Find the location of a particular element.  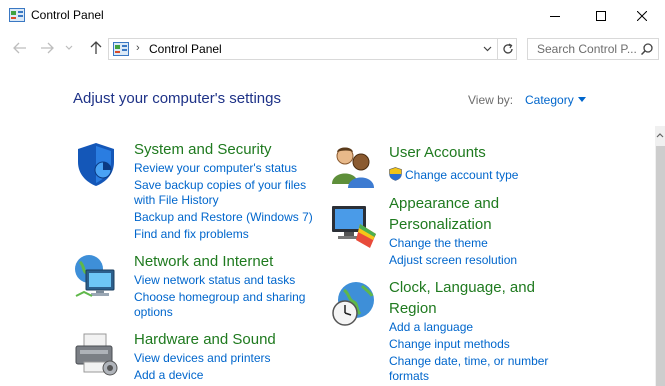

refresh-button is located at coordinates (507, 49).